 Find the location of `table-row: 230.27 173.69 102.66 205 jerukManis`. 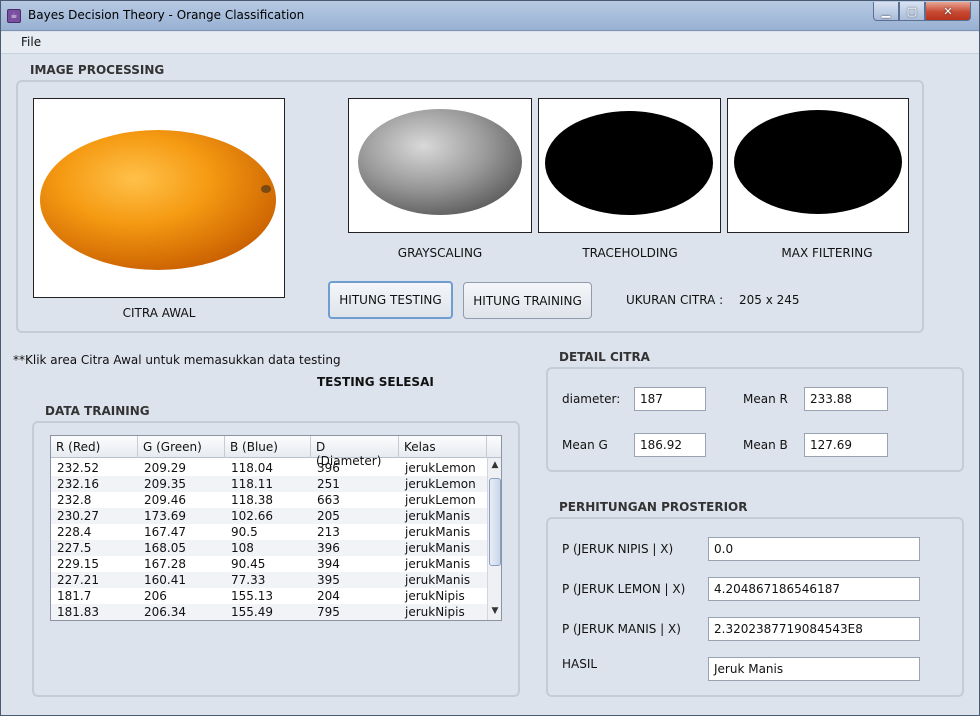

table-row: 230.27 173.69 102.66 205 jerukManis is located at coordinates (269, 516).